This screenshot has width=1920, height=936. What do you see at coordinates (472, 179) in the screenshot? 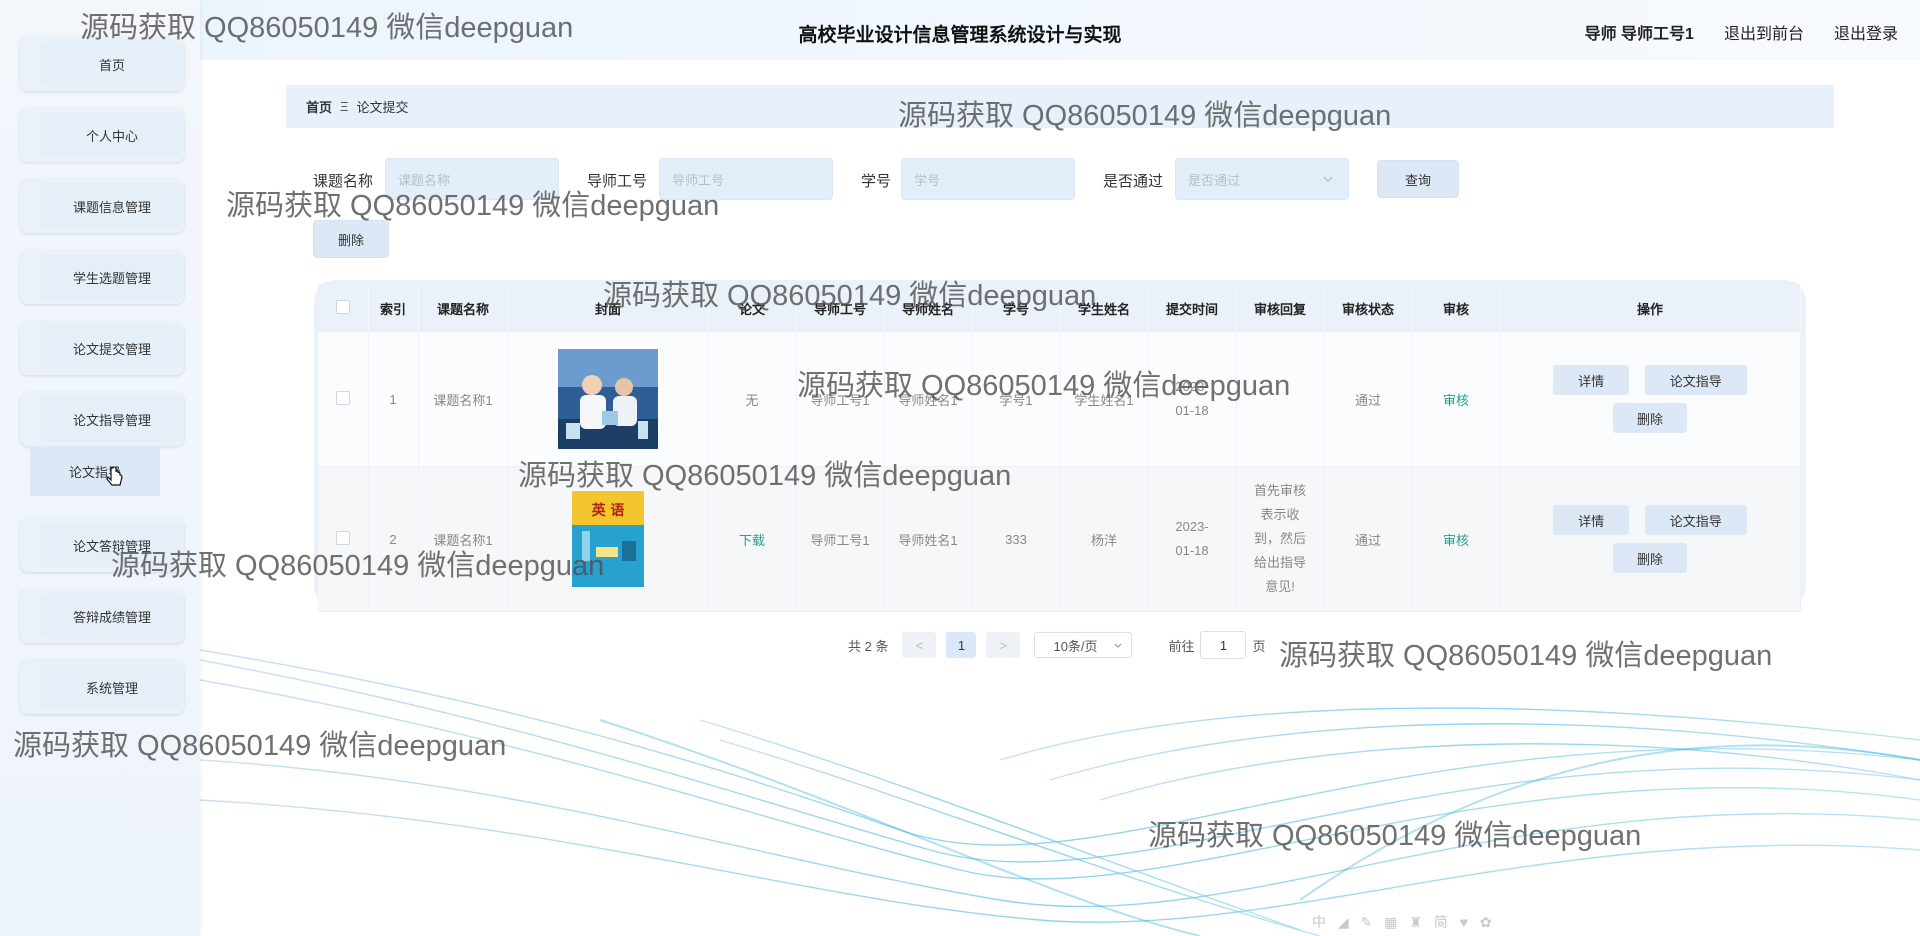
I see `course-name-input: 课题名称` at bounding box center [472, 179].